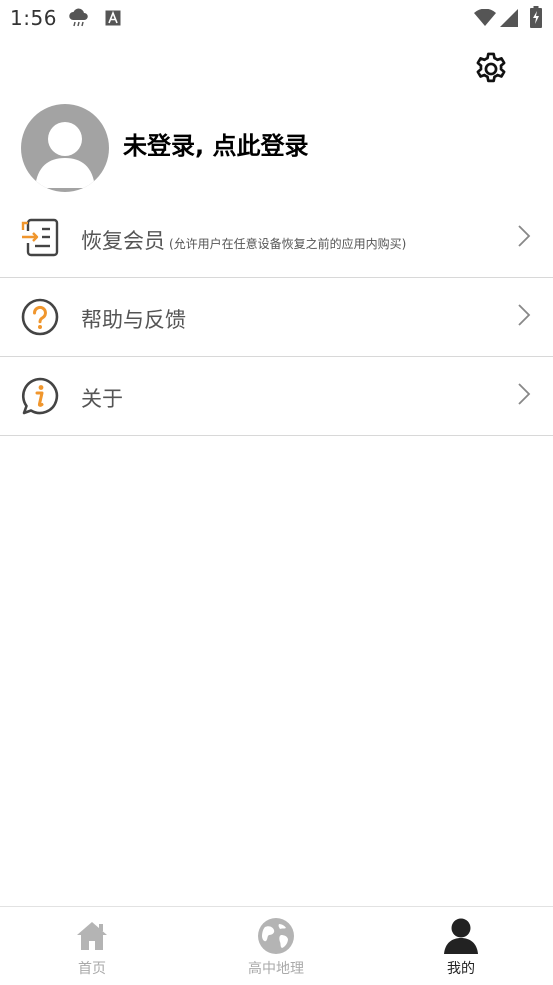 This screenshot has width=553, height=985. I want to click on tab-geography: 高中地理, so click(276, 946).